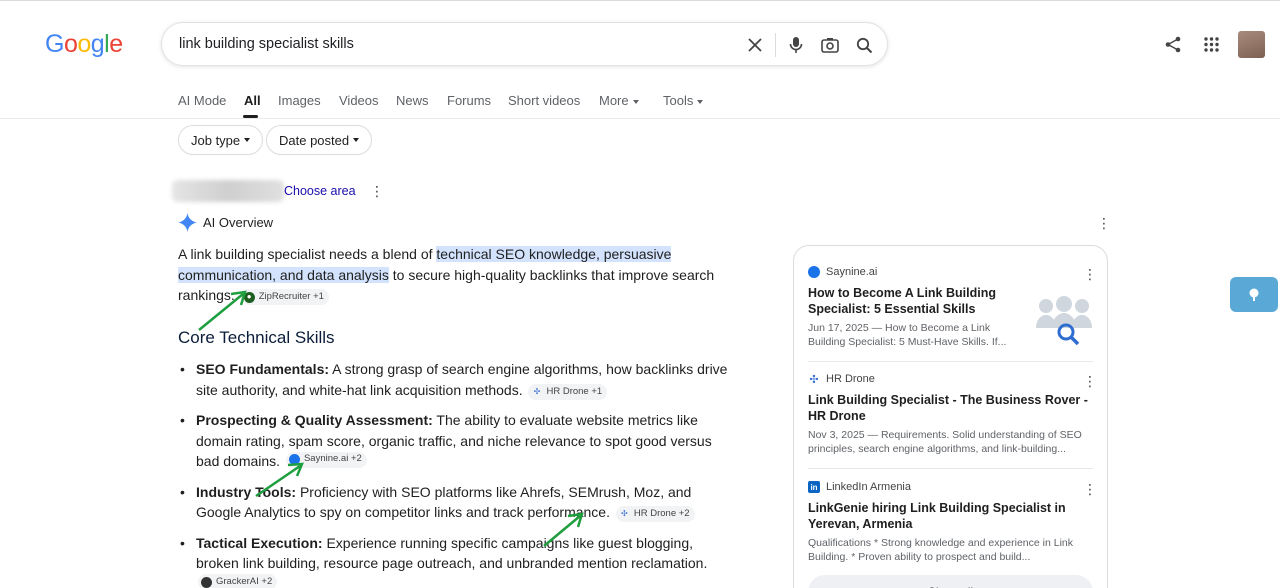 Image resolution: width=1280 pixels, height=588 pixels. Describe the element at coordinates (1211, 44) in the screenshot. I see `apps-grid-icon` at that location.